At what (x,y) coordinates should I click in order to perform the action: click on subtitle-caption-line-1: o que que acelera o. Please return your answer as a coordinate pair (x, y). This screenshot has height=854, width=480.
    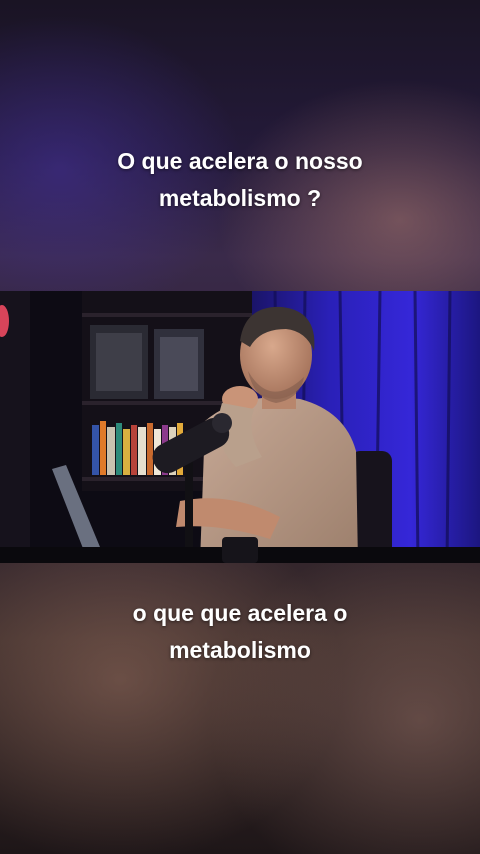
    Looking at the image, I should click on (240, 613).